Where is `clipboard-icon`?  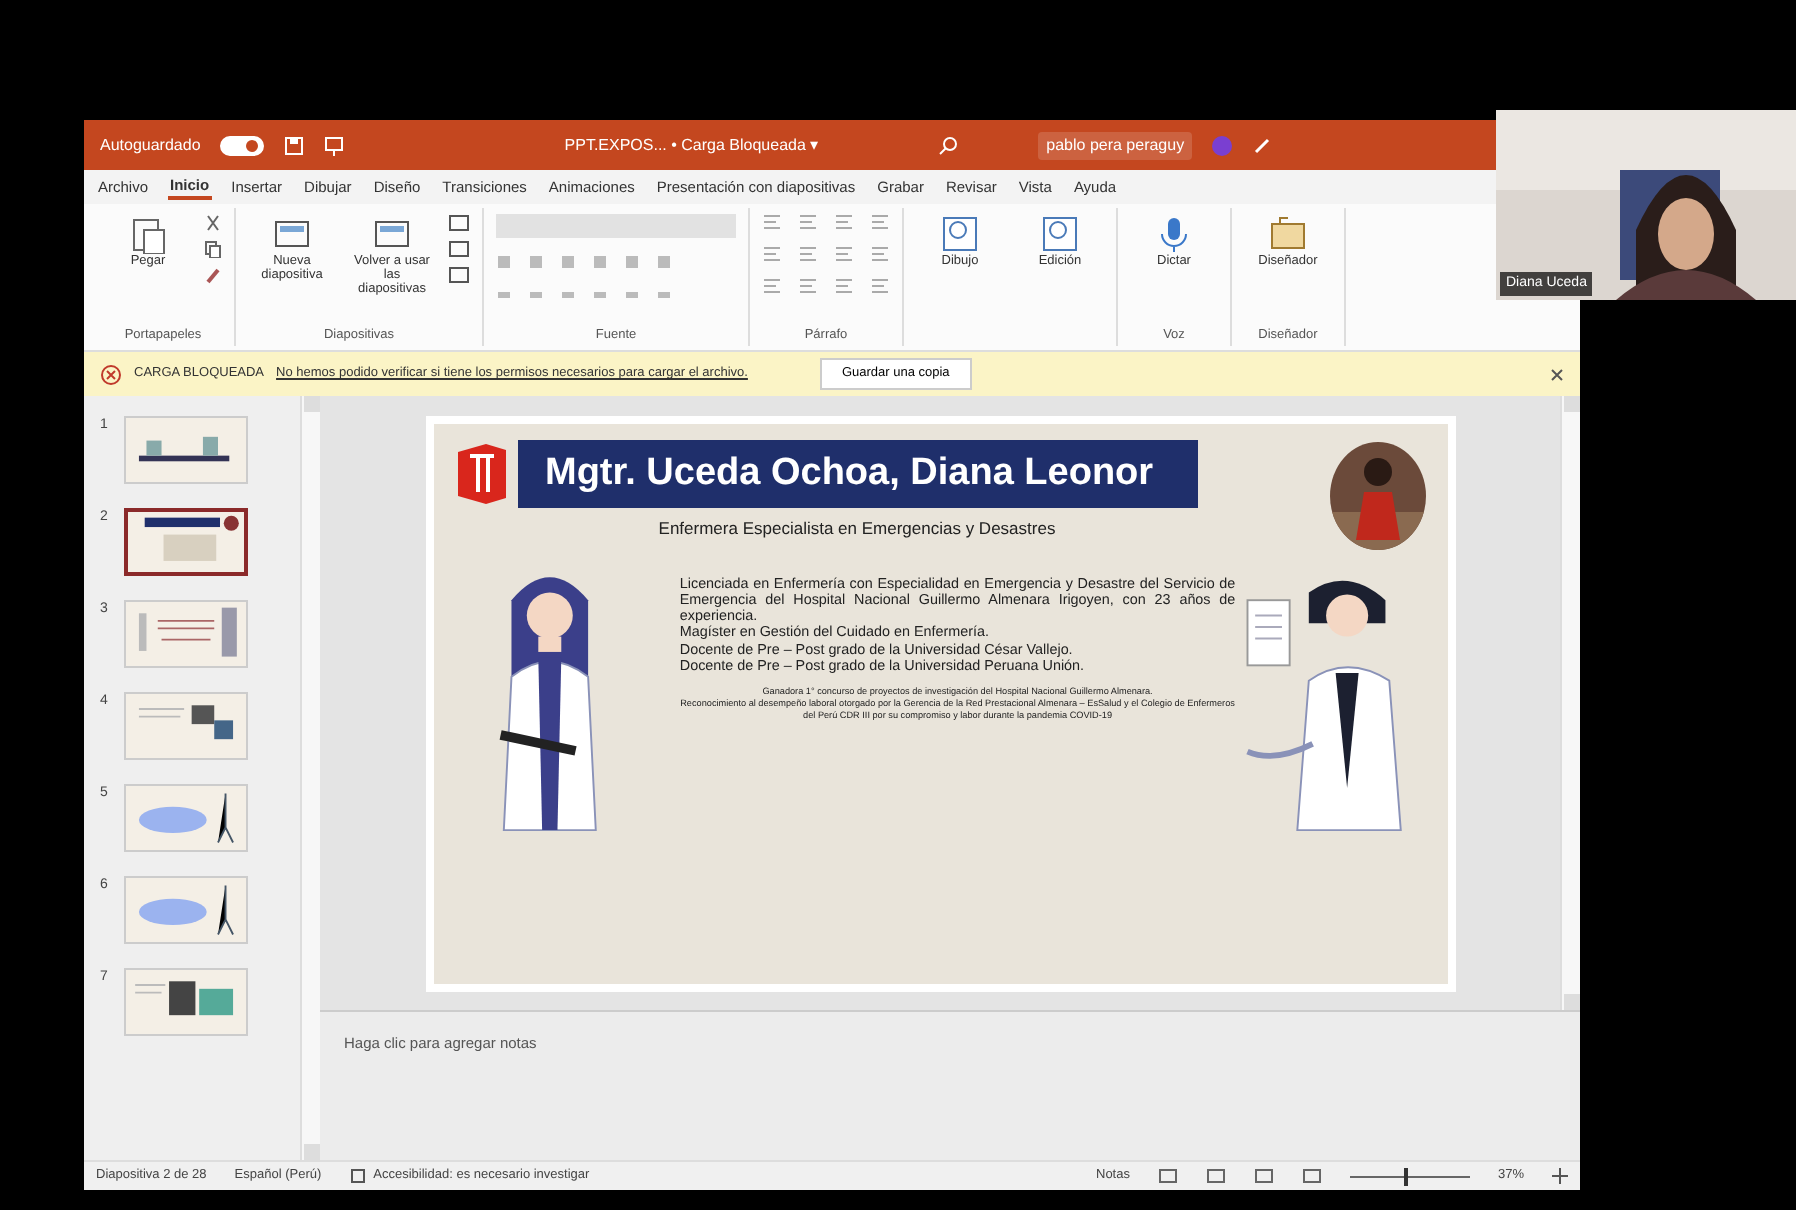 clipboard-icon is located at coordinates (148, 234).